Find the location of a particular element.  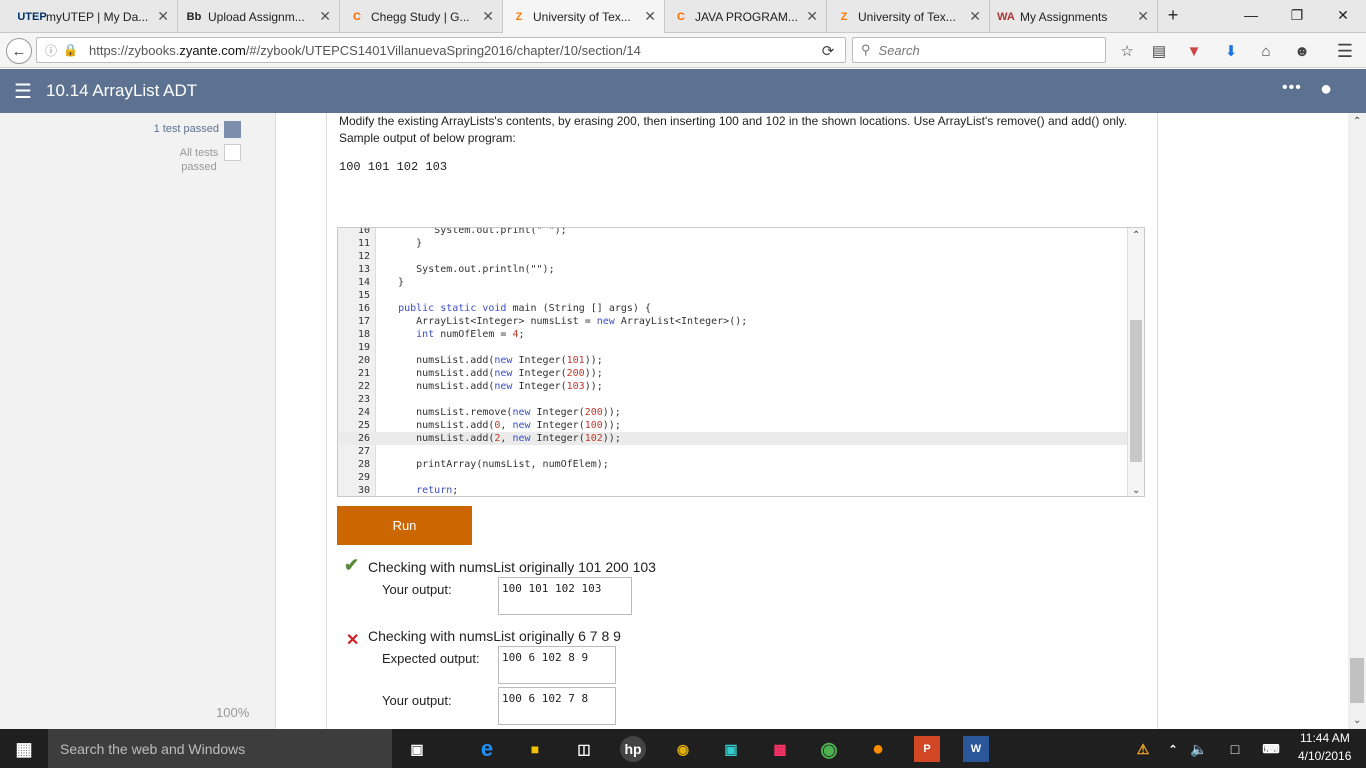

task-view-icon: ▣ is located at coordinates (417, 749).